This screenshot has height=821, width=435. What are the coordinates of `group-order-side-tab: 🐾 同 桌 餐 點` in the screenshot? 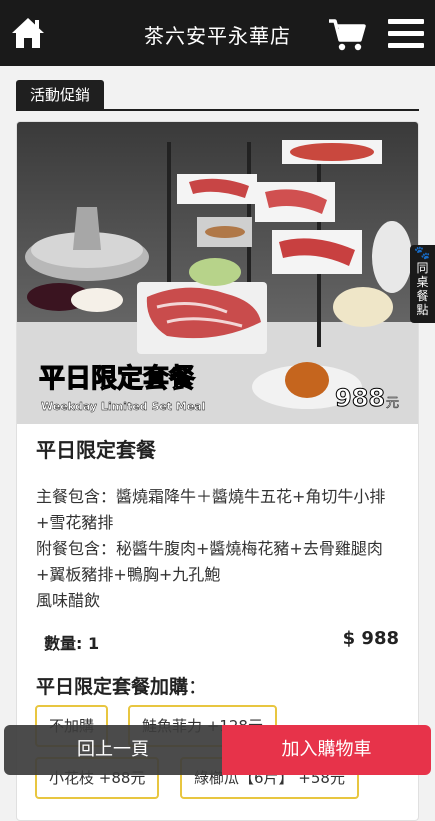 It's located at (422, 284).